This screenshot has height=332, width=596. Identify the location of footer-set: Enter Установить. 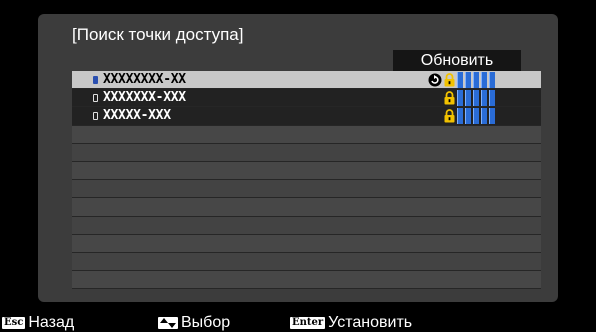
(351, 323).